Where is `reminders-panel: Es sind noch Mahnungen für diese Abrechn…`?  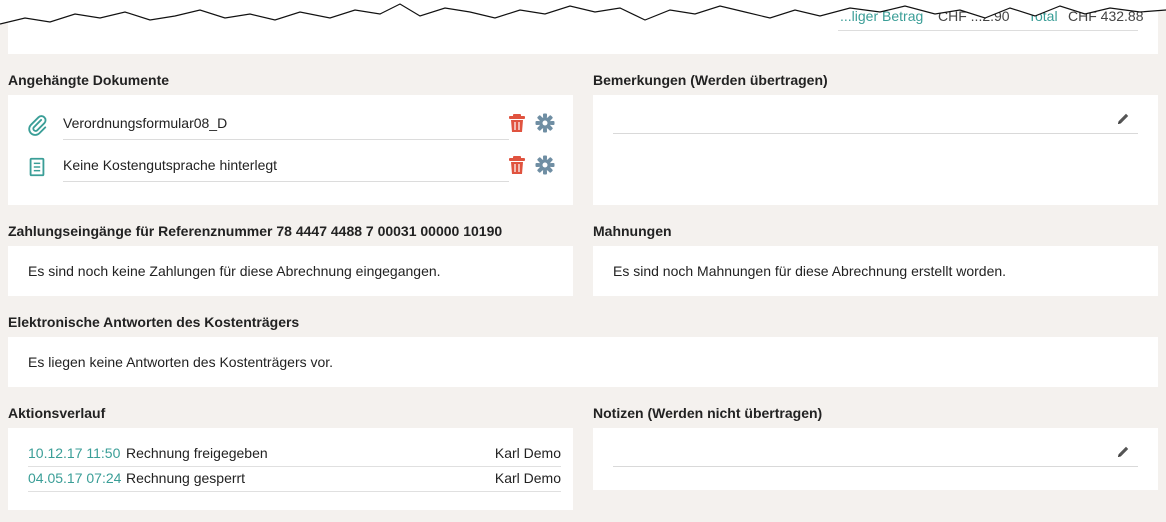 reminders-panel: Es sind noch Mahnungen für diese Abrechn… is located at coordinates (875, 271).